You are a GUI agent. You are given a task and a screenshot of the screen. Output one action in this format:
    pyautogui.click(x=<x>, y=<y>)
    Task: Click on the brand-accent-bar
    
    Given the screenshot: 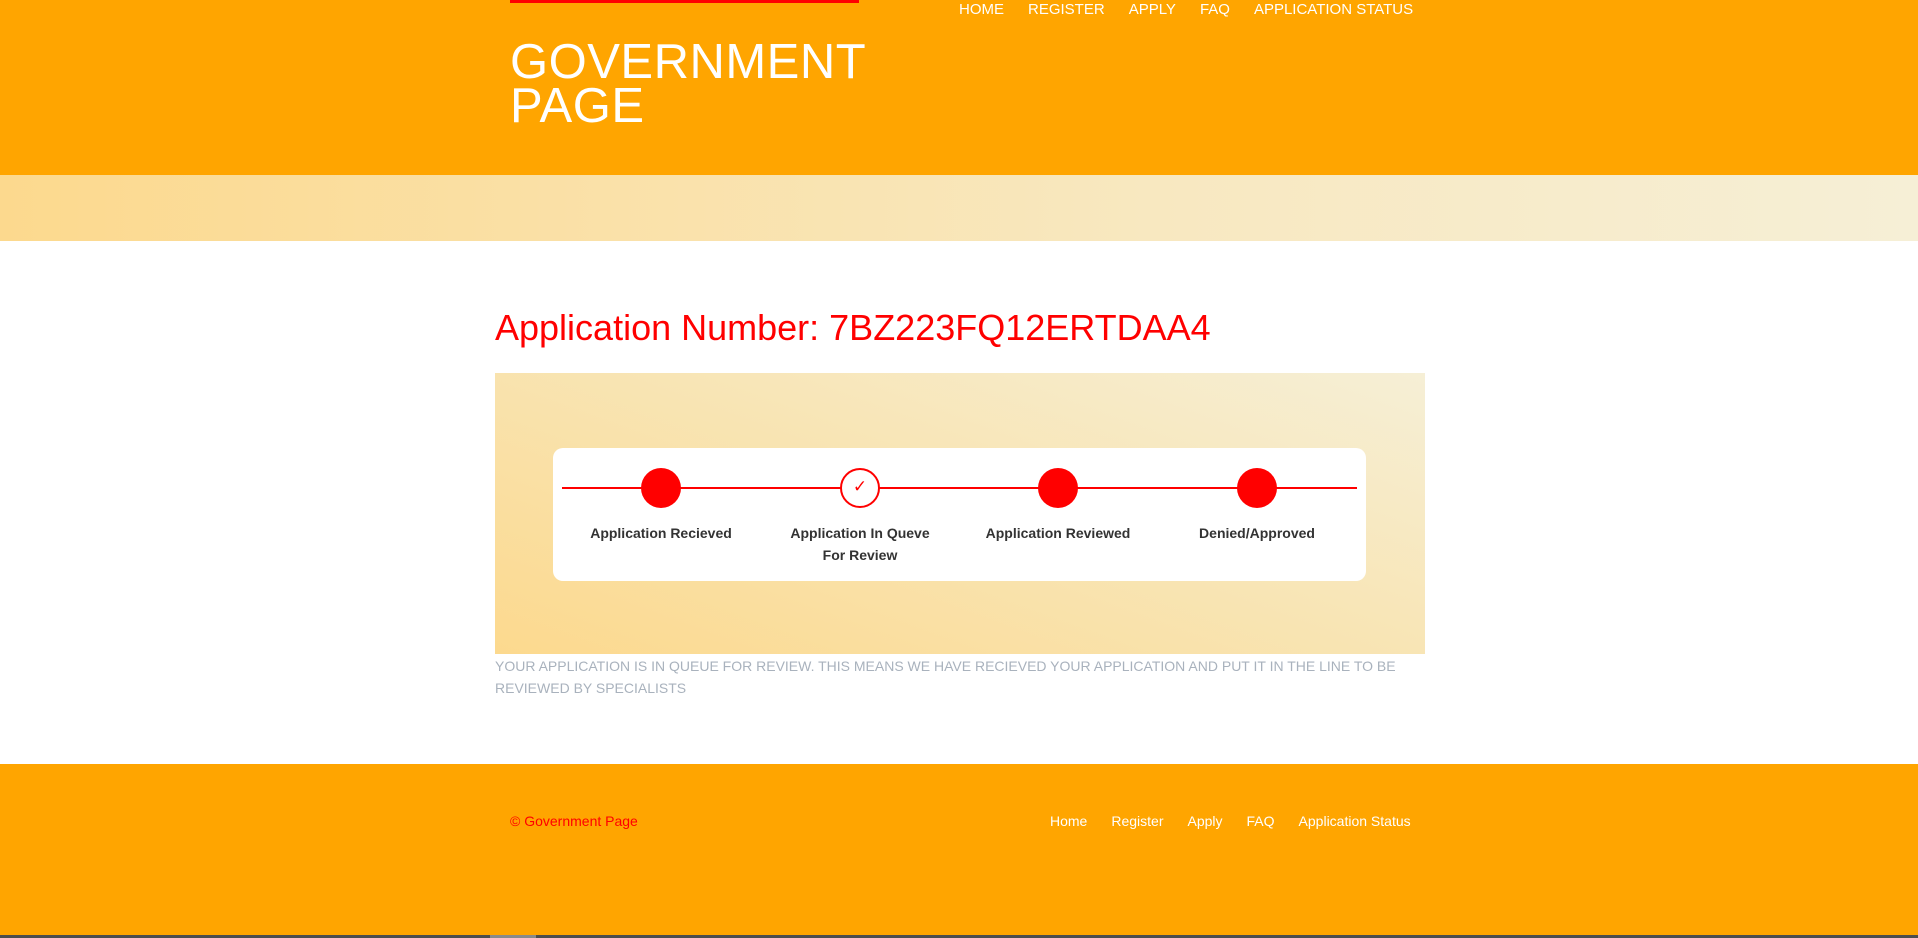 What is the action you would take?
    pyautogui.click(x=684, y=1)
    